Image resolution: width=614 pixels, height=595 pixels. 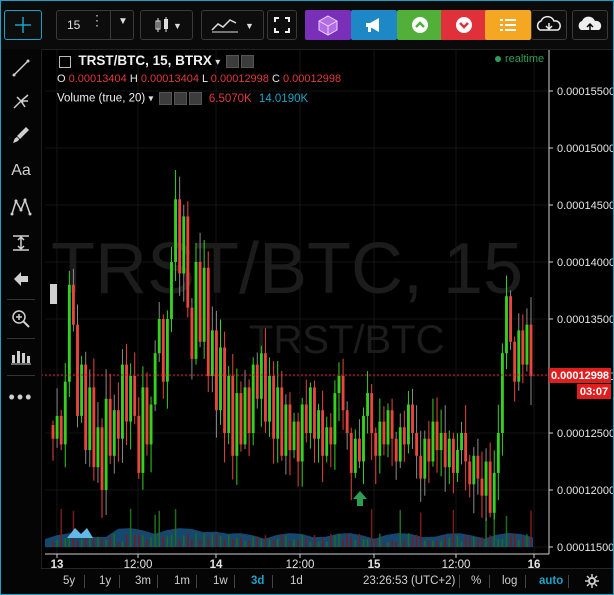 I want to click on announcement-button, so click(x=374, y=25).